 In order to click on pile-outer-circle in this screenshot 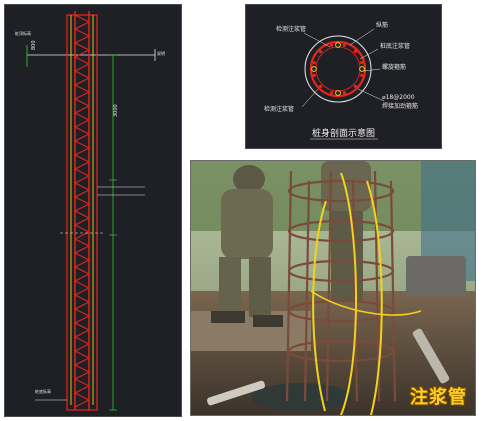, I will do `click(338, 69)`.